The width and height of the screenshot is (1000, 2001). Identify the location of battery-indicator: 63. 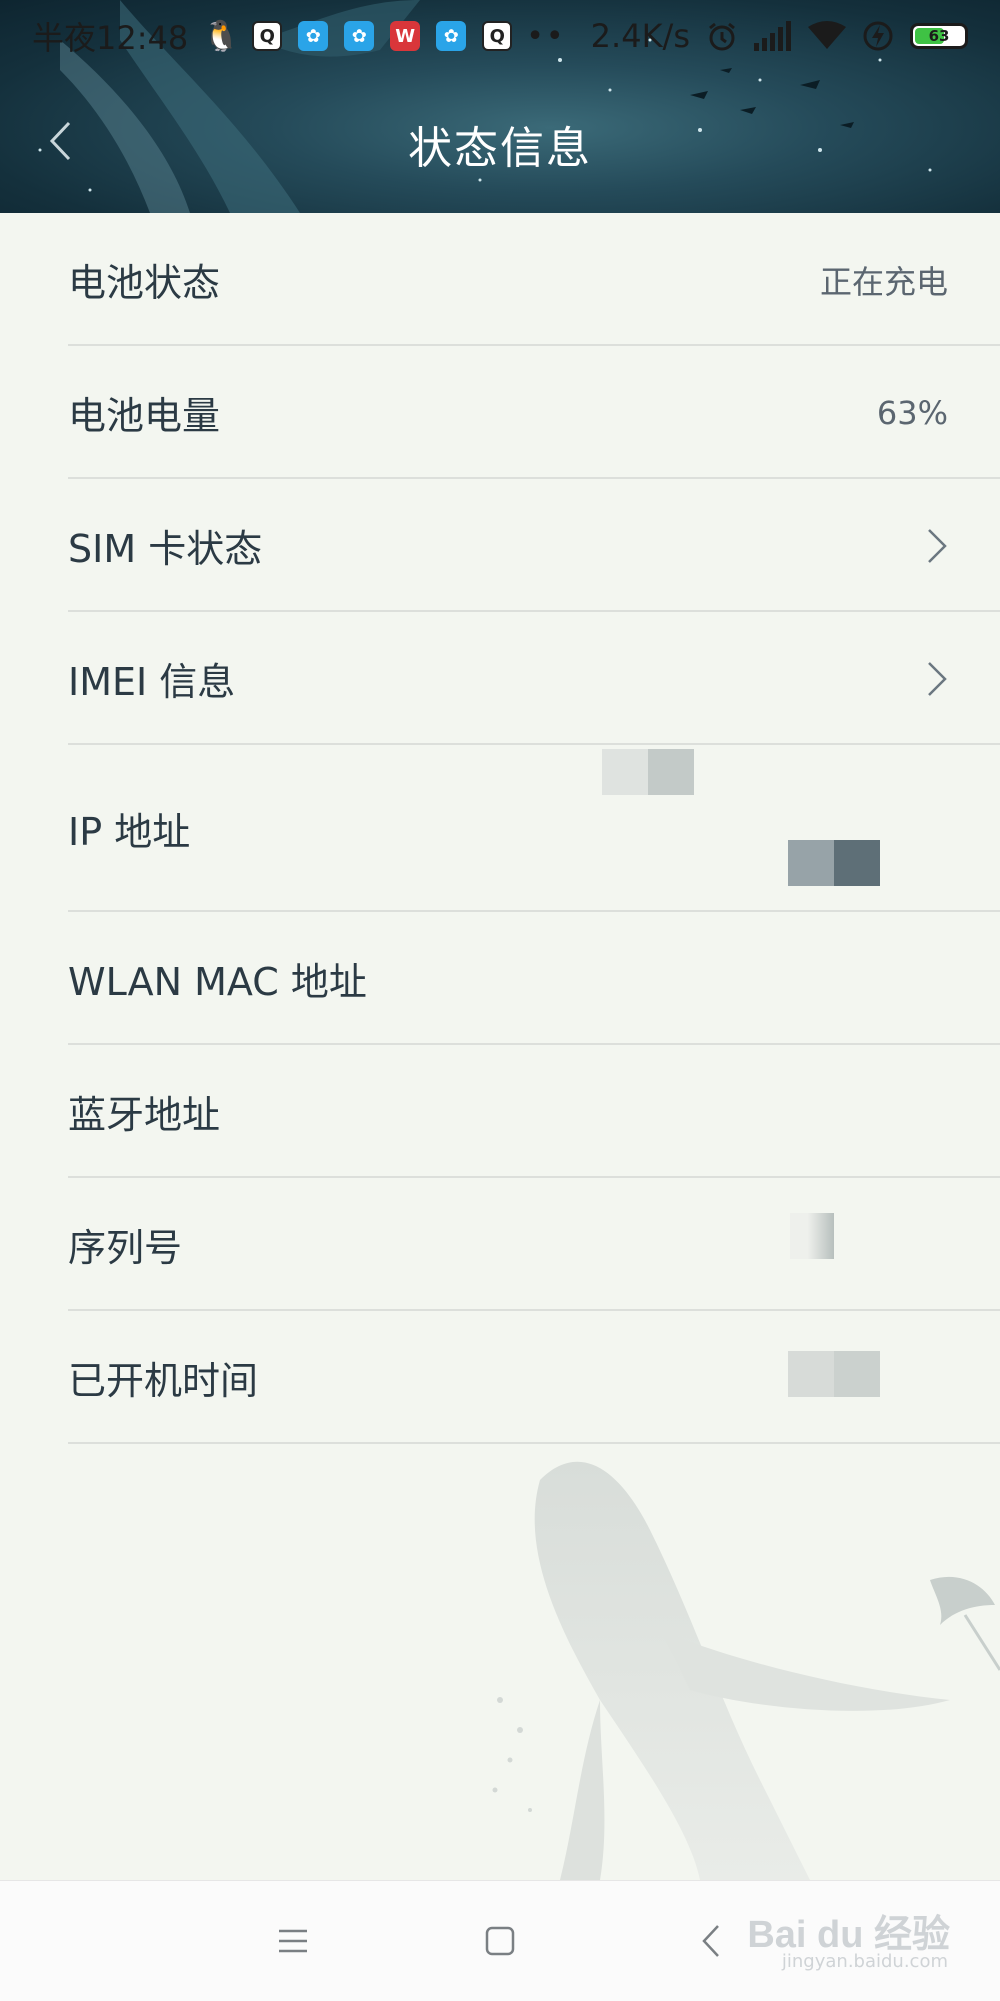
(939, 36).